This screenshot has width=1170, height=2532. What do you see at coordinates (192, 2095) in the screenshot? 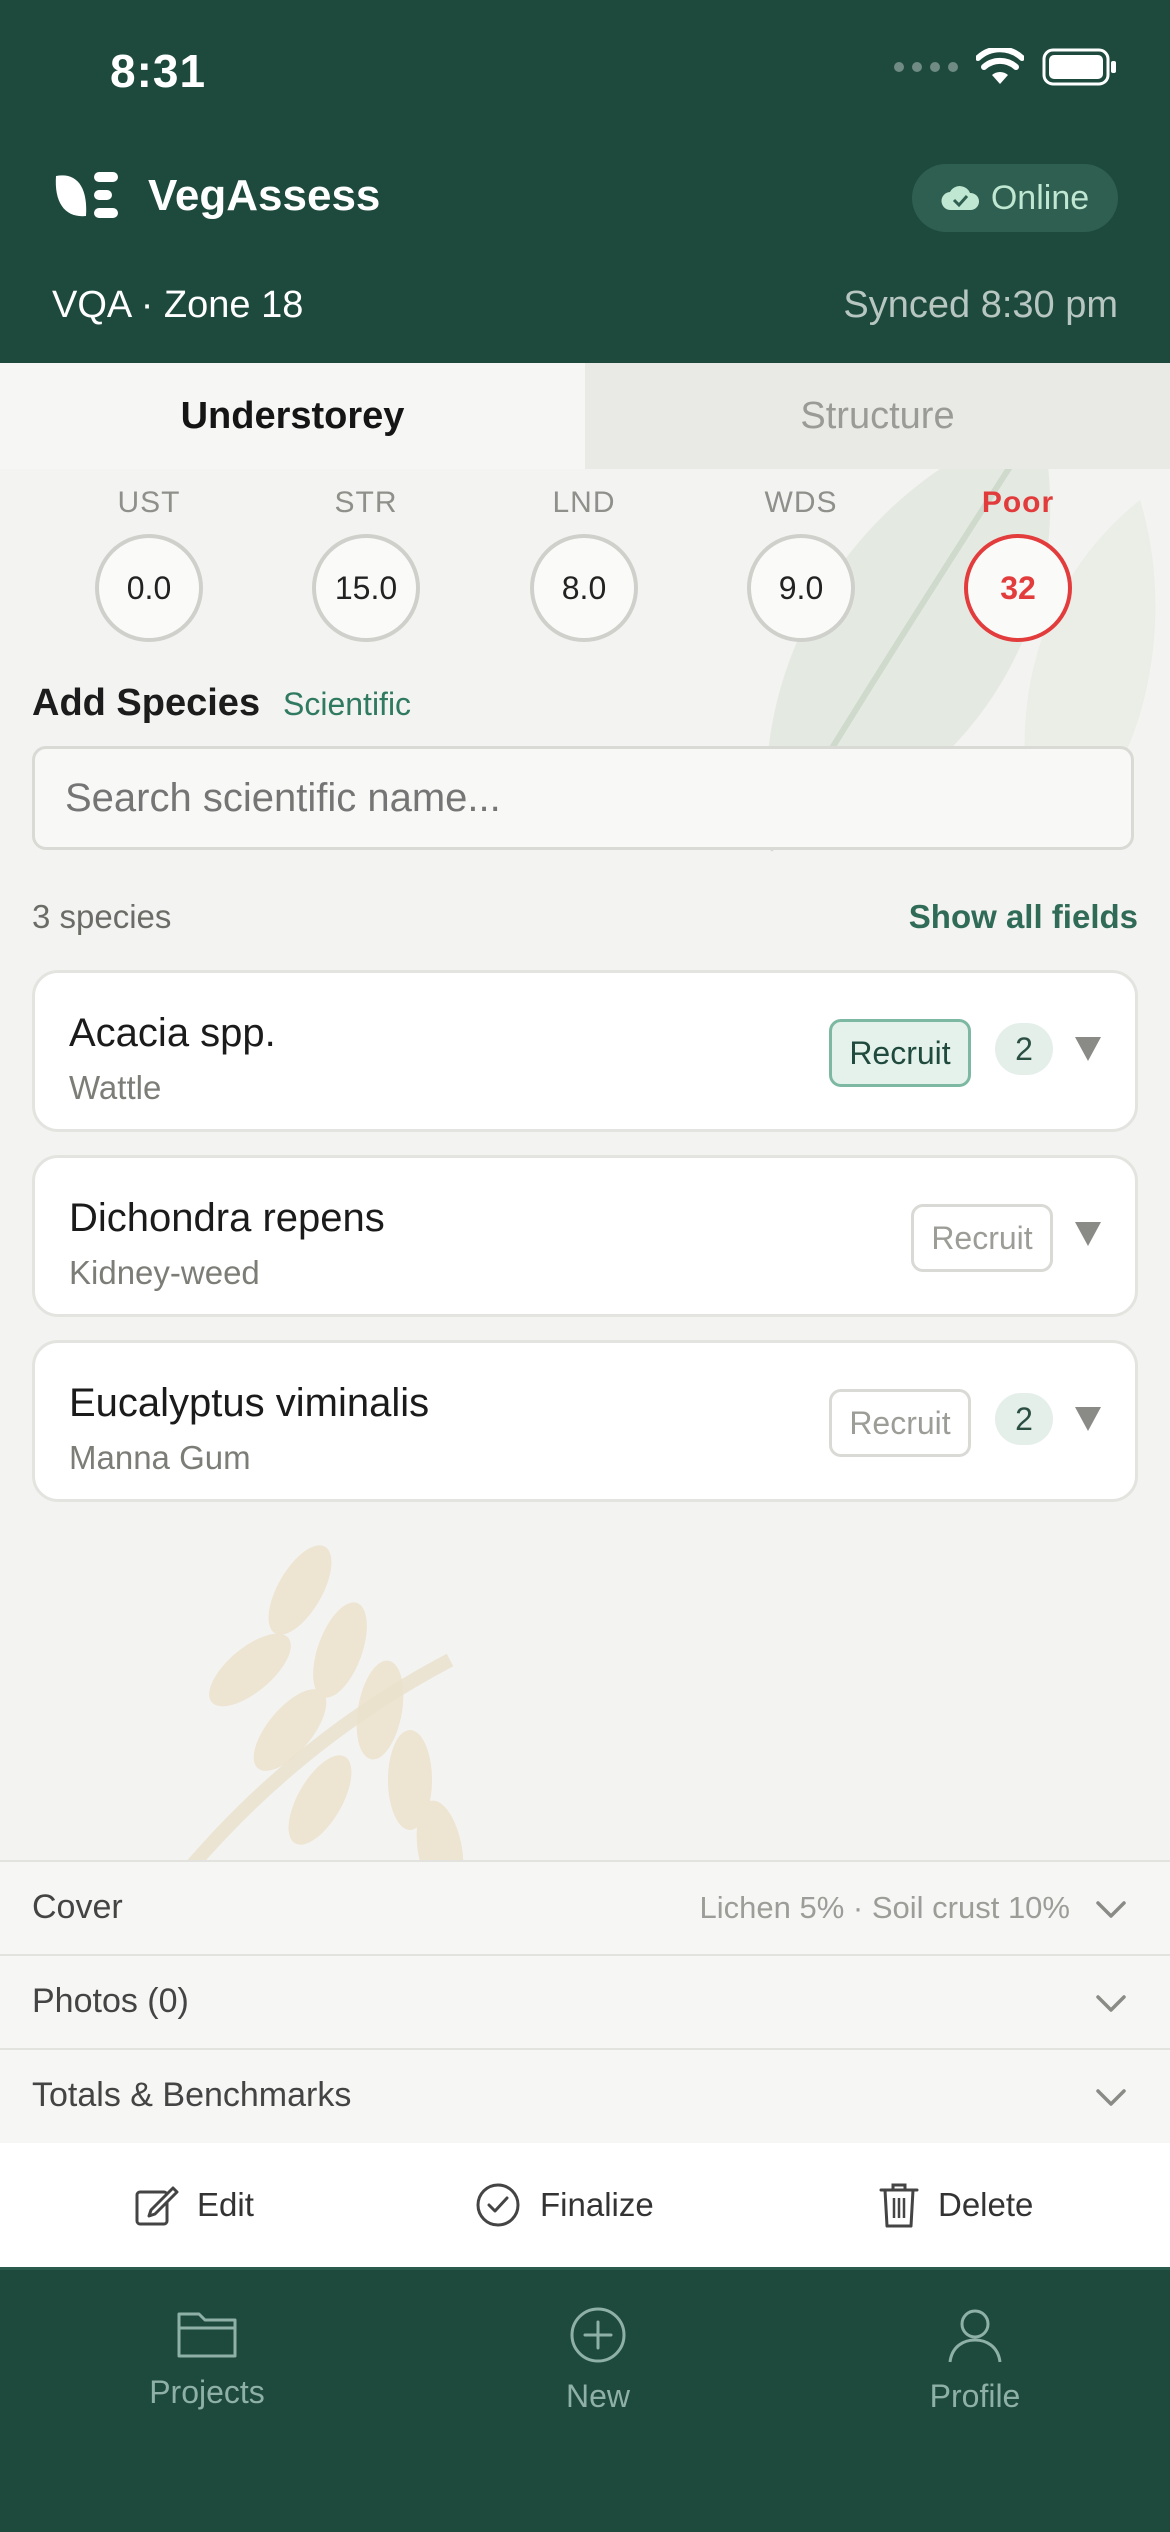
I see `accordion-title: Totals & Benchmarks` at bounding box center [192, 2095].